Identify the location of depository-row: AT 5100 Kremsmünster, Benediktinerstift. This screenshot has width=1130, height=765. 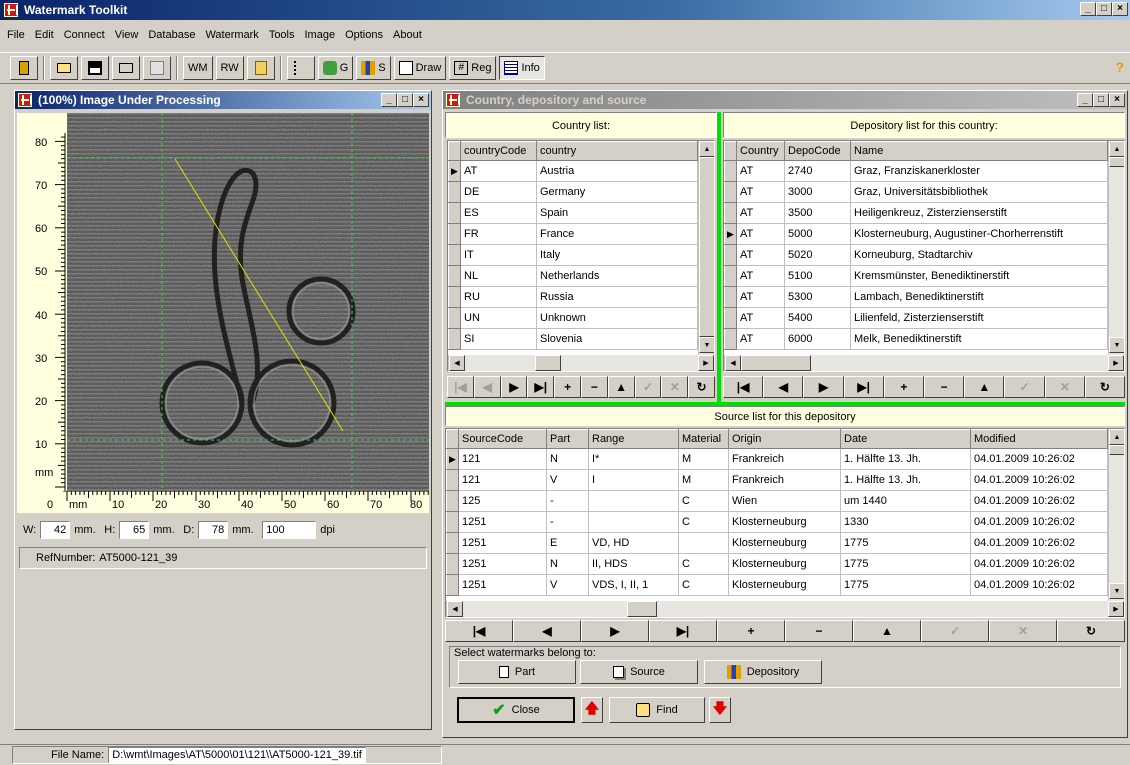
(916, 276).